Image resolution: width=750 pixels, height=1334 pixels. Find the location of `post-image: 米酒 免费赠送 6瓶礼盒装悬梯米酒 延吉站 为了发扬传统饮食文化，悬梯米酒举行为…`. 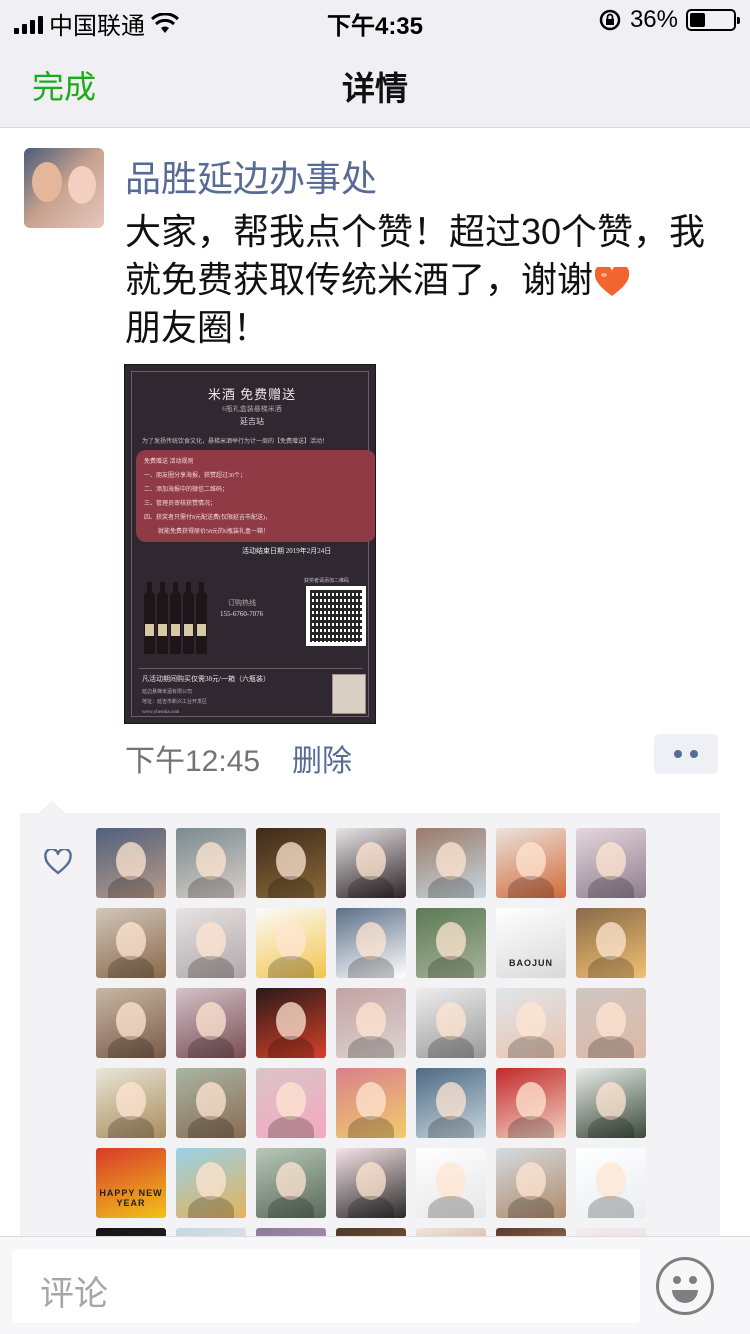

post-image: 米酒 免费赠送 6瓶礼盒装悬梯米酒 延吉站 为了发扬传统饮食文化，悬梯米酒举行为… is located at coordinates (250, 544).